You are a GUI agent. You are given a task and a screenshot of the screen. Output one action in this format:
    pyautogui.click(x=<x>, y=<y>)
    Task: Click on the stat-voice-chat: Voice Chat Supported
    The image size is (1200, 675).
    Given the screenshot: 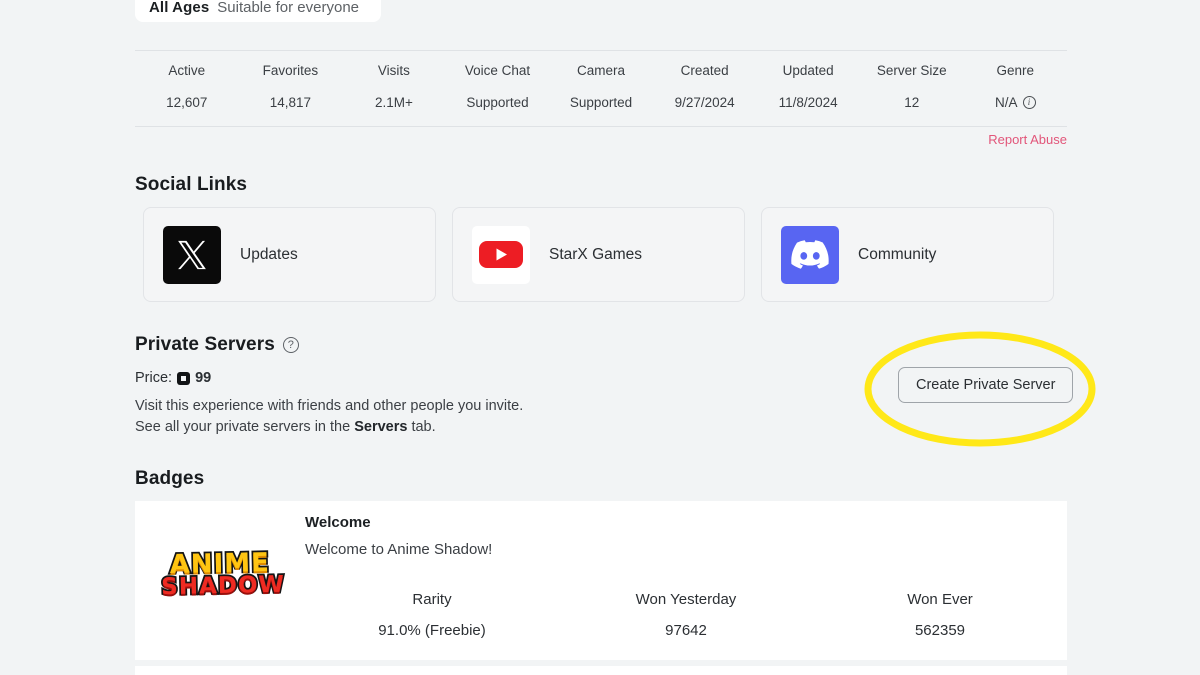 What is the action you would take?
    pyautogui.click(x=498, y=87)
    